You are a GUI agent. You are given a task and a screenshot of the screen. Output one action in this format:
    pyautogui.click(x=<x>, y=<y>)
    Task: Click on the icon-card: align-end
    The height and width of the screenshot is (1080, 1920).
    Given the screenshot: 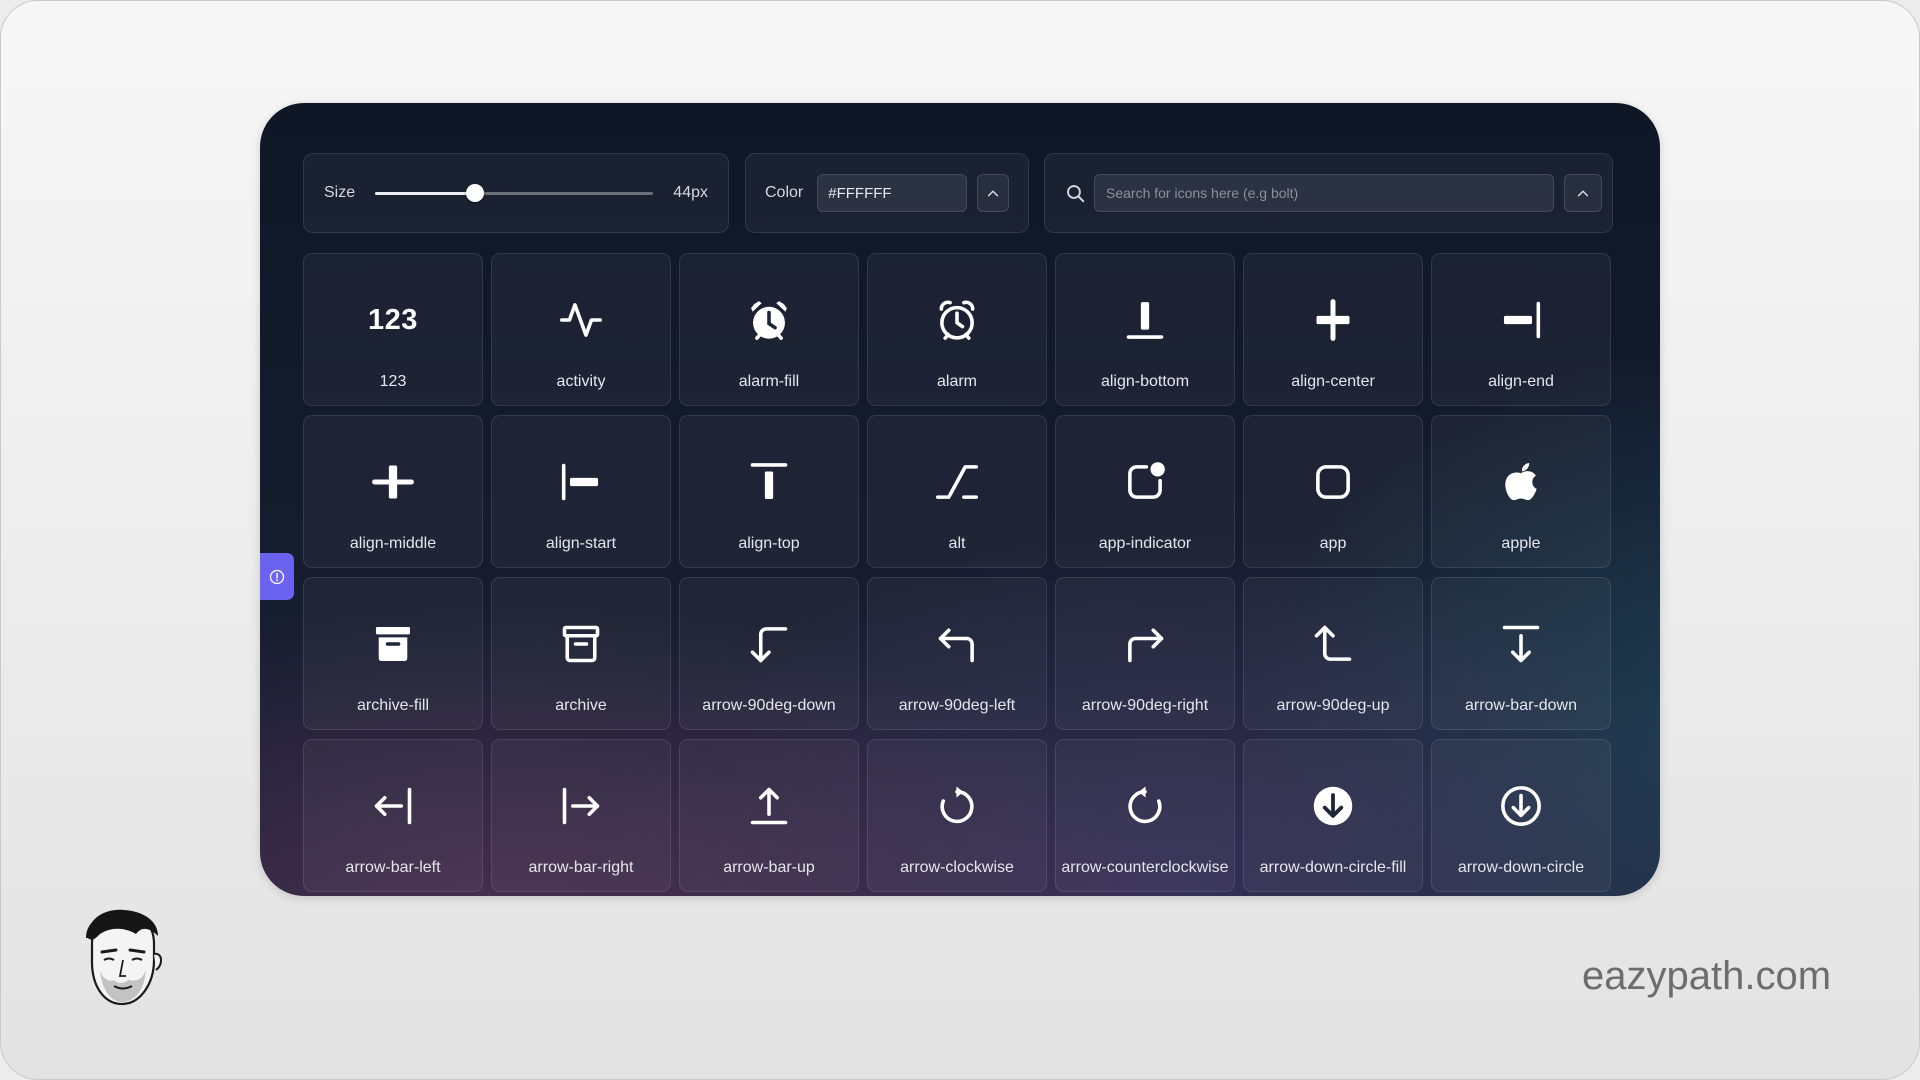 What is the action you would take?
    pyautogui.click(x=1521, y=329)
    